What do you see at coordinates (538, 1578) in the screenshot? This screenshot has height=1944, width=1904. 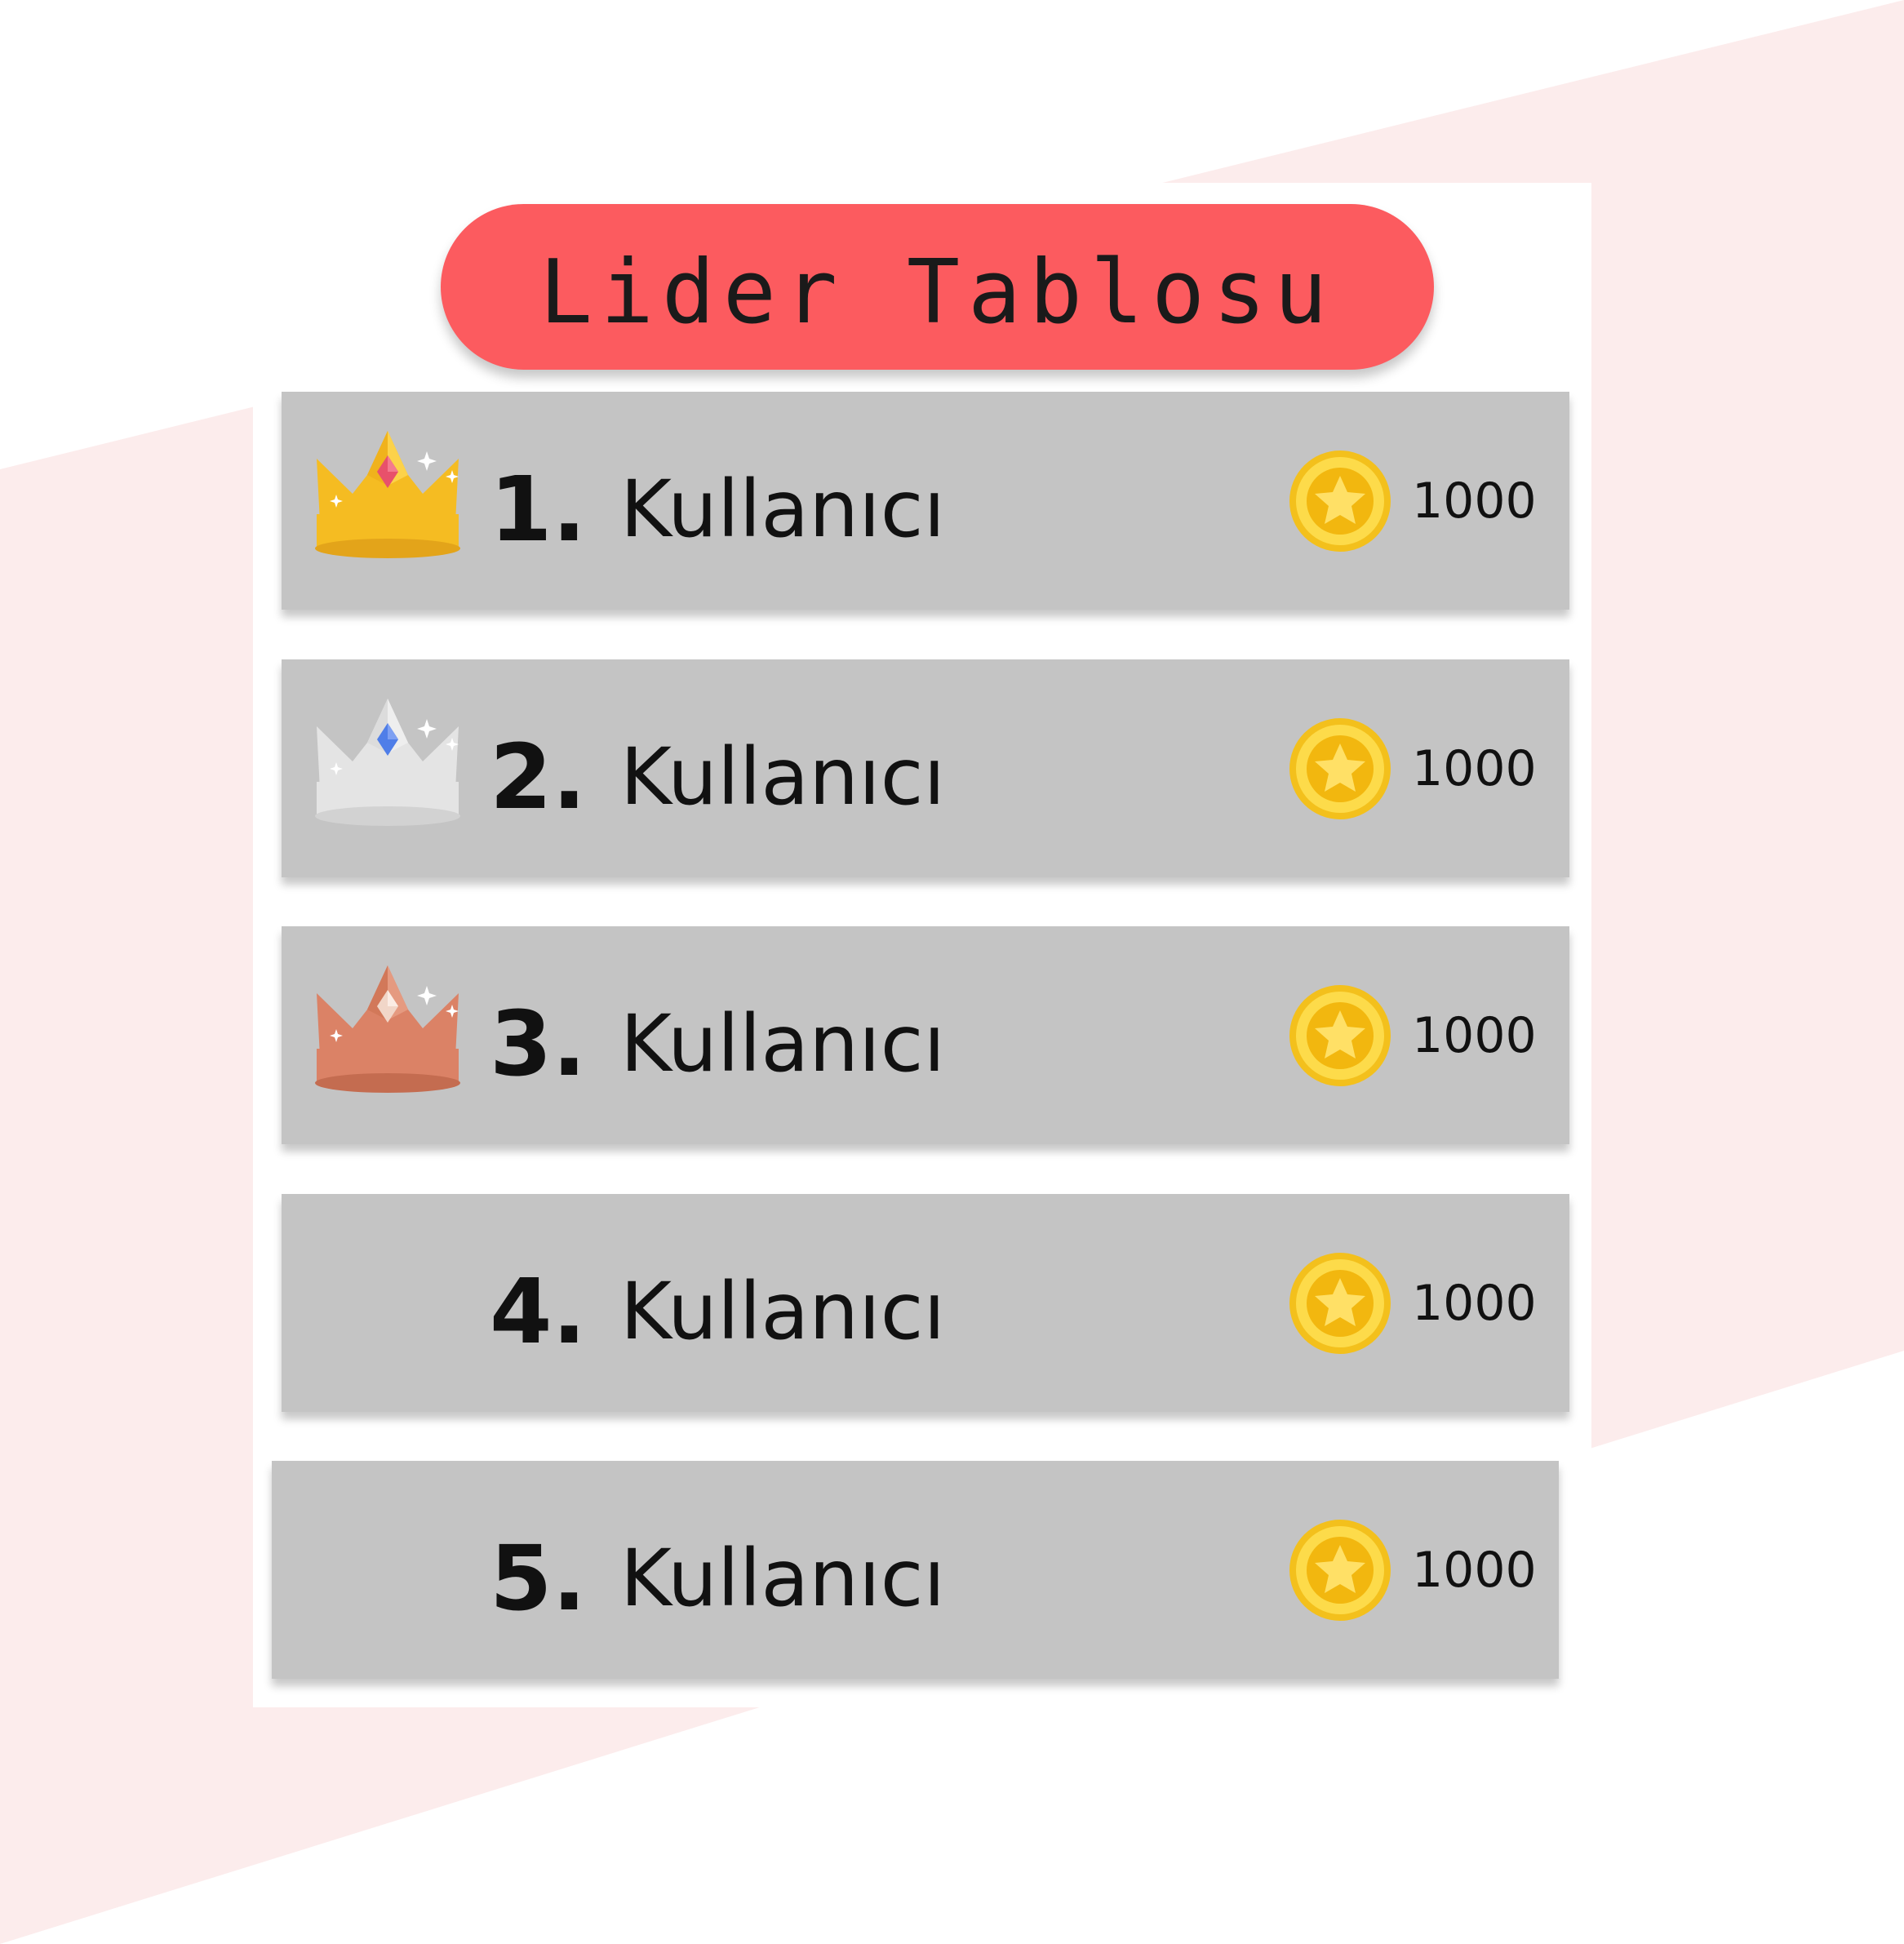 I see `rank-number: 5.` at bounding box center [538, 1578].